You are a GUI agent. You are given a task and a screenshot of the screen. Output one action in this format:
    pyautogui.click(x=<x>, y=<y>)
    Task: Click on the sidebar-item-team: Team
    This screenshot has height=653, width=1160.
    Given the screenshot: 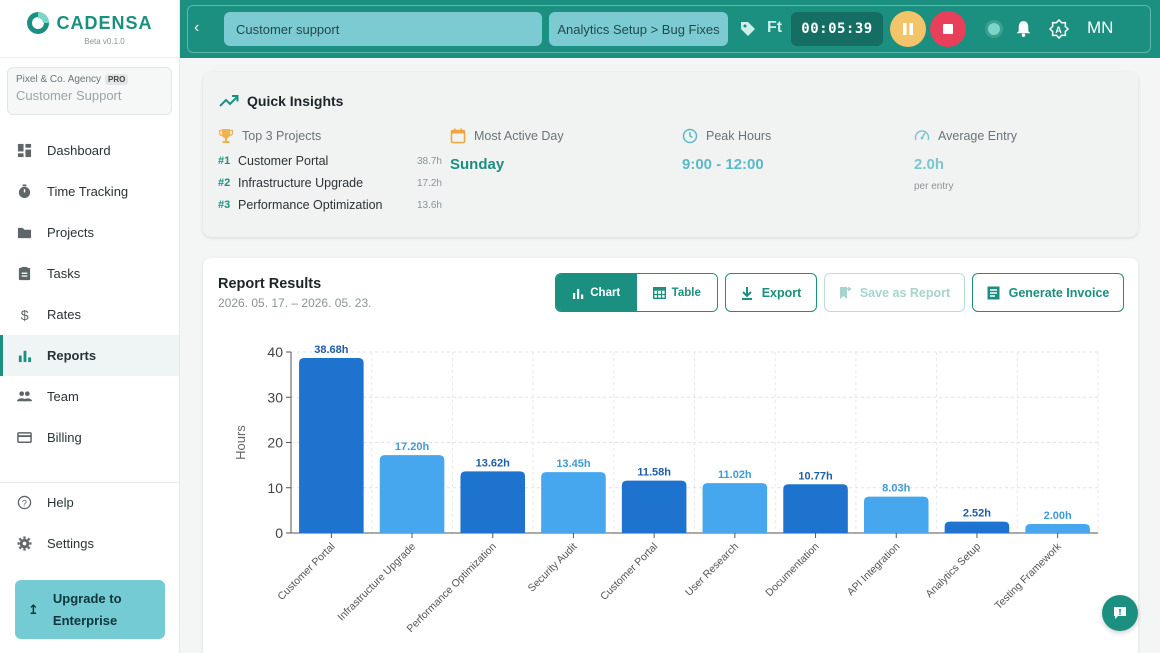 What is the action you would take?
    pyautogui.click(x=89, y=396)
    